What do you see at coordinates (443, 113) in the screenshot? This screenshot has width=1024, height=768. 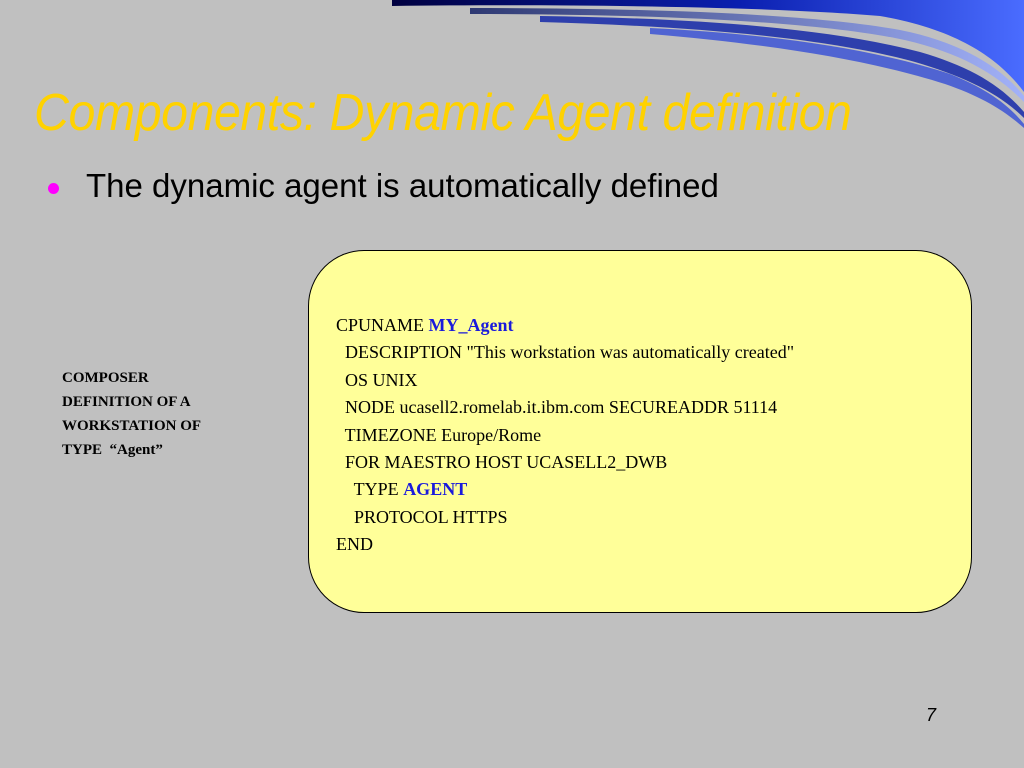 I see `slide-title: Components: Dynamic Agent definition` at bounding box center [443, 113].